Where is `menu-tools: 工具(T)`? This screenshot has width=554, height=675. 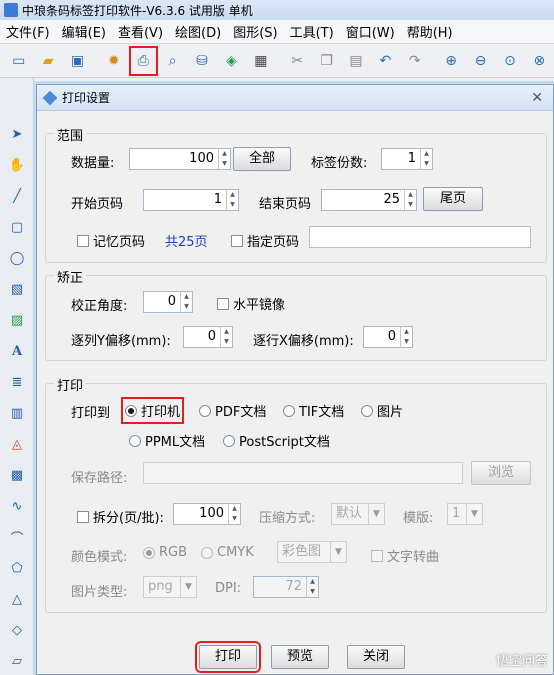
menu-tools: 工具(T) is located at coordinates (312, 31).